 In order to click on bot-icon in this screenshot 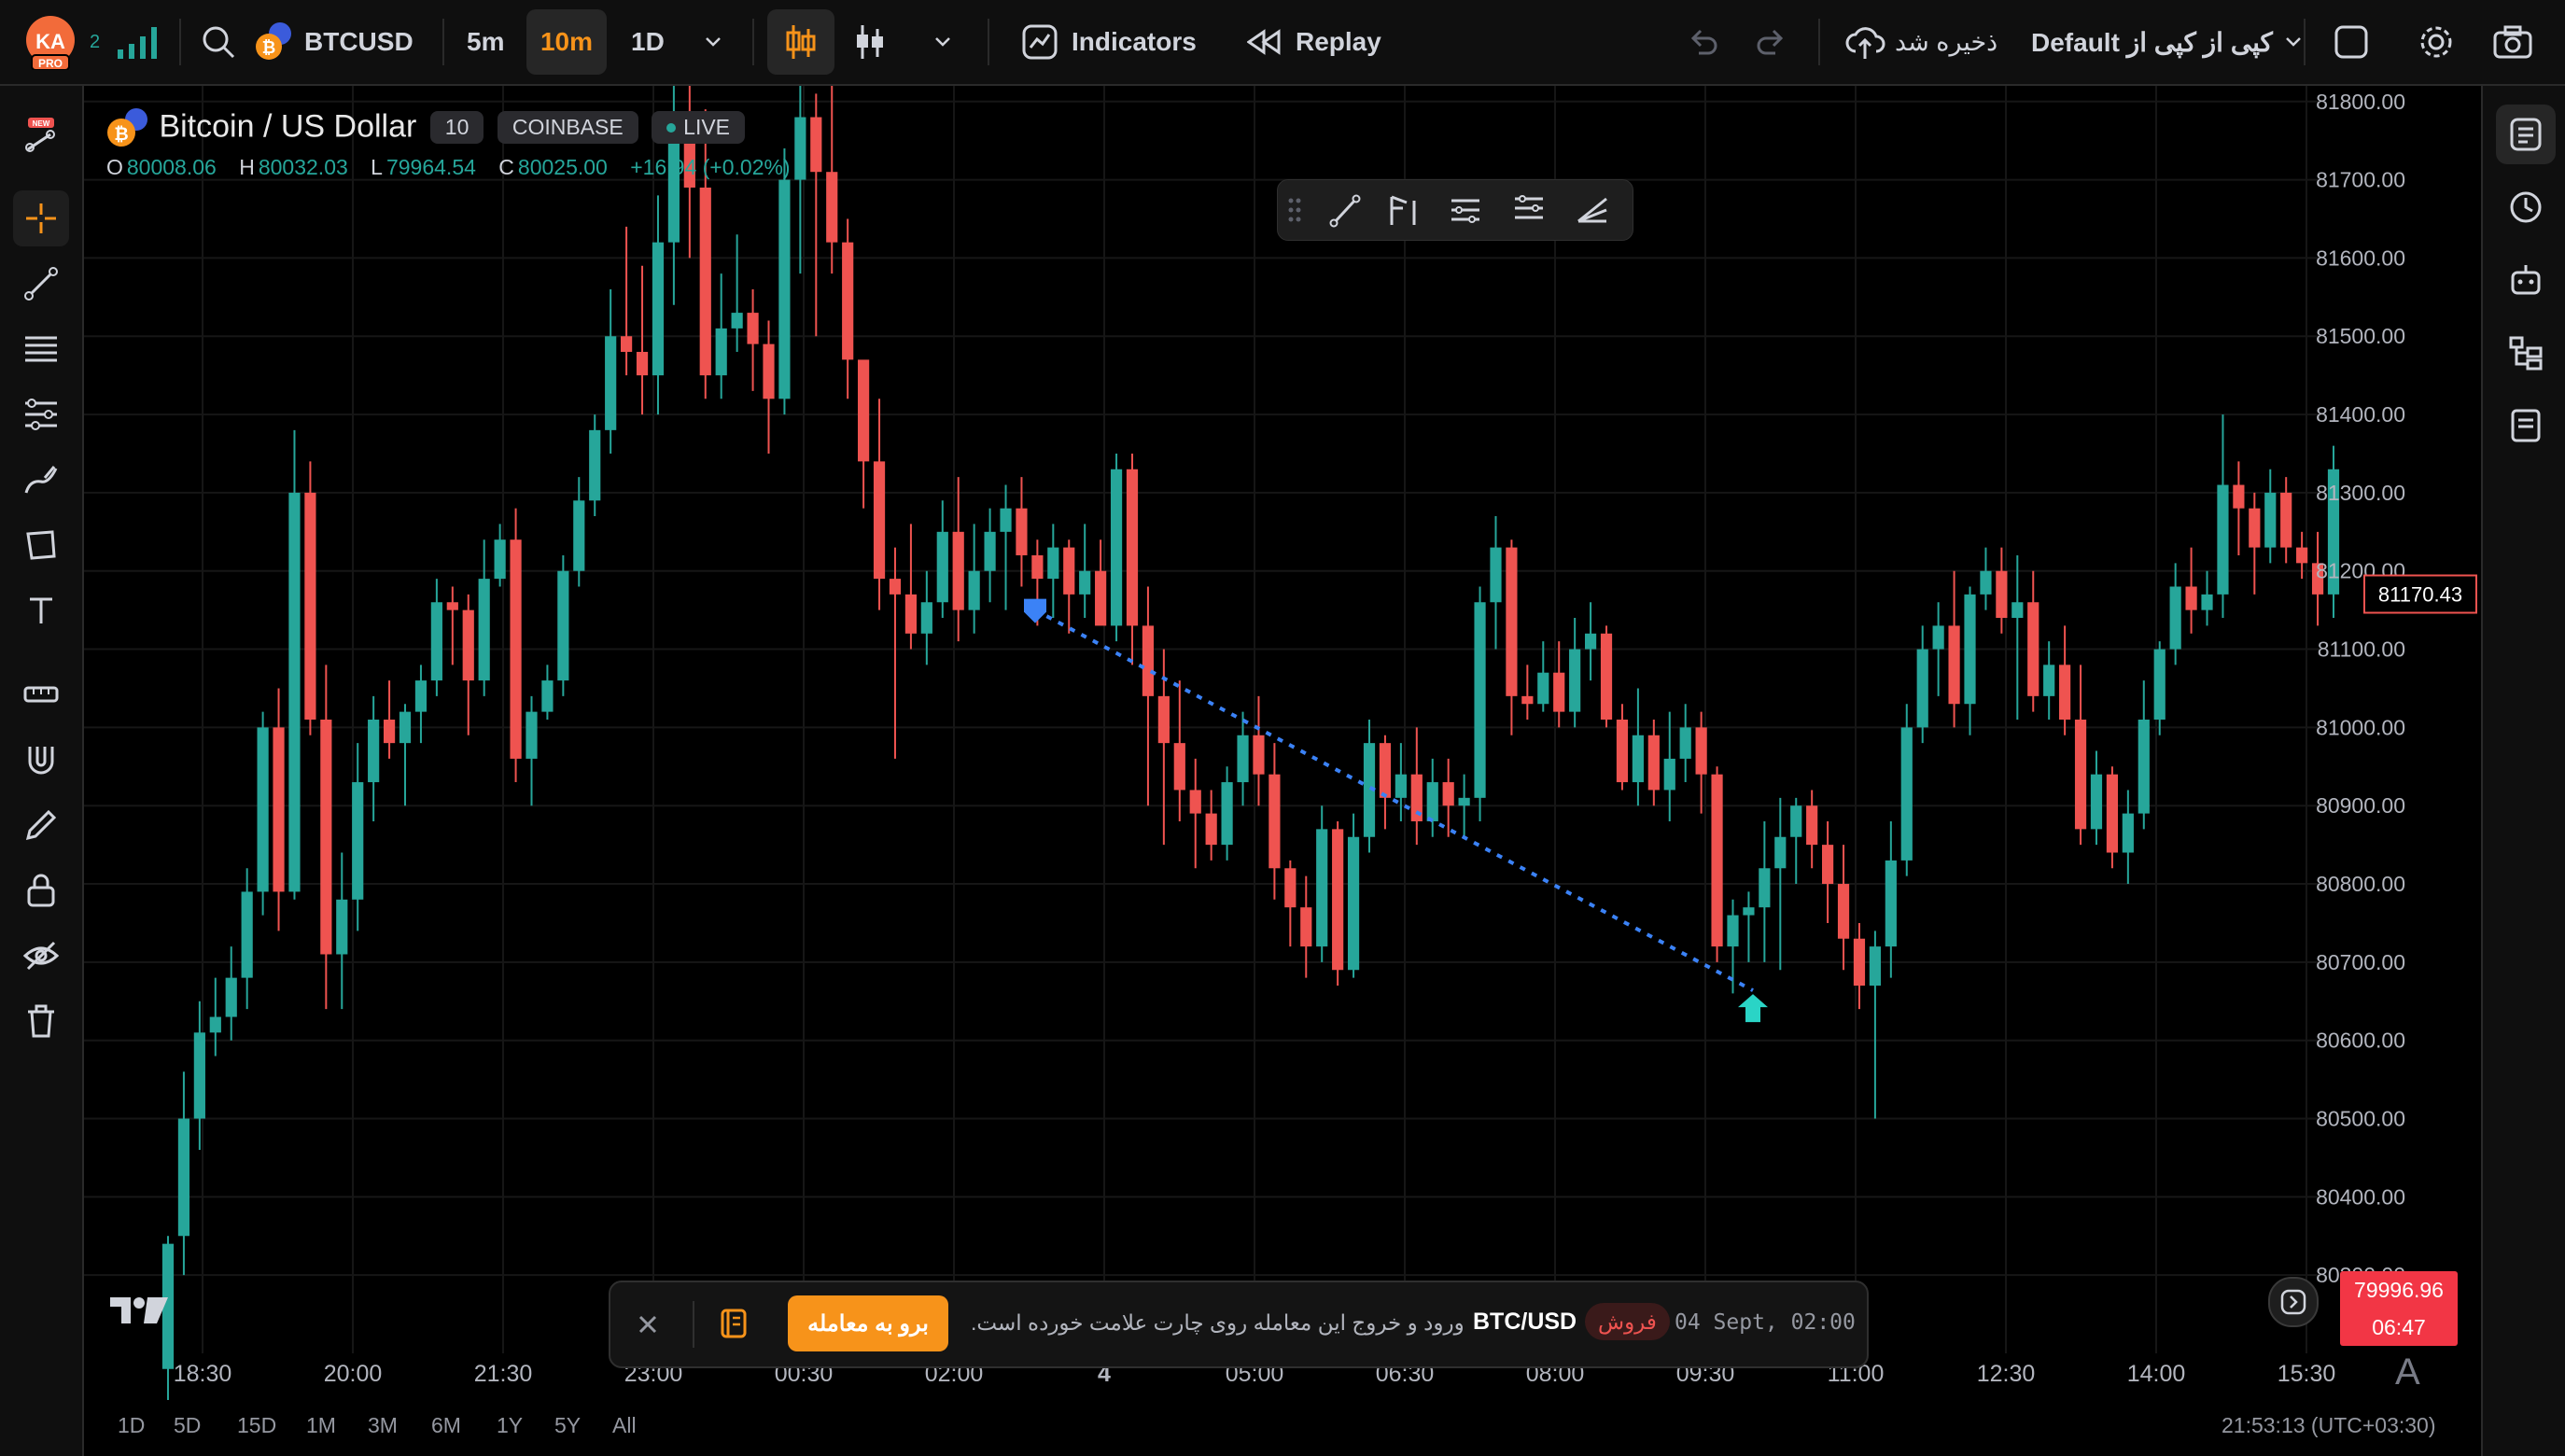, I will do `click(2526, 280)`.